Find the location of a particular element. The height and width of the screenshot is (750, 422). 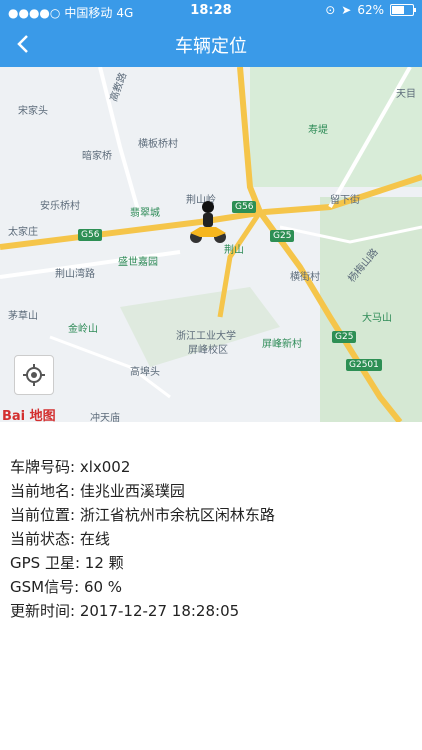

map-label: 横街村 is located at coordinates (305, 277).